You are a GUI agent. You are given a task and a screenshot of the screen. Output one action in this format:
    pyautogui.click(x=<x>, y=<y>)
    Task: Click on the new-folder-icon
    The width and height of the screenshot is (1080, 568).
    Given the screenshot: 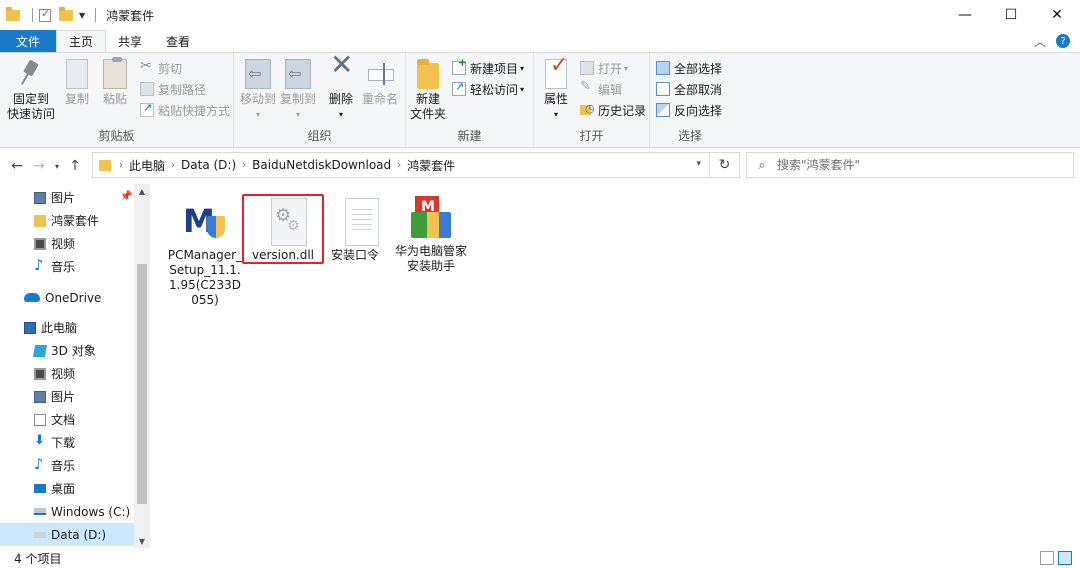 What is the action you would take?
    pyautogui.click(x=66, y=13)
    